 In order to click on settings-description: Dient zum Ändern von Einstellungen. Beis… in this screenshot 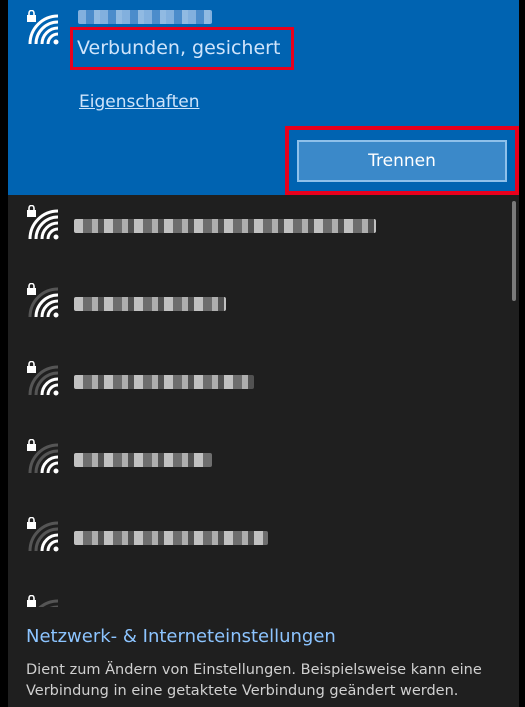, I will do `click(254, 680)`.